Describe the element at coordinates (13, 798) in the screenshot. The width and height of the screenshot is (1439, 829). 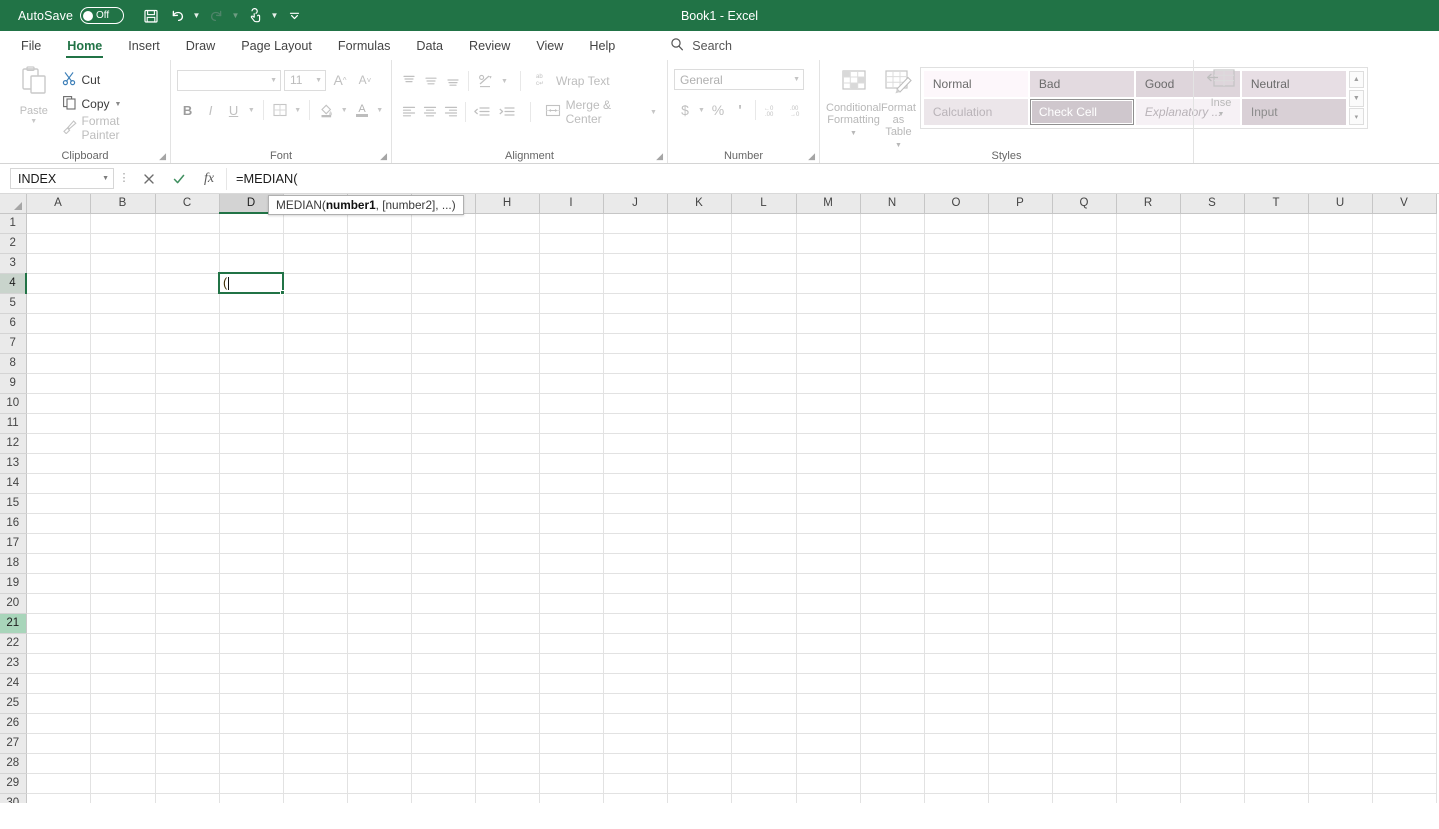
I see `row-header-30: 30` at that location.